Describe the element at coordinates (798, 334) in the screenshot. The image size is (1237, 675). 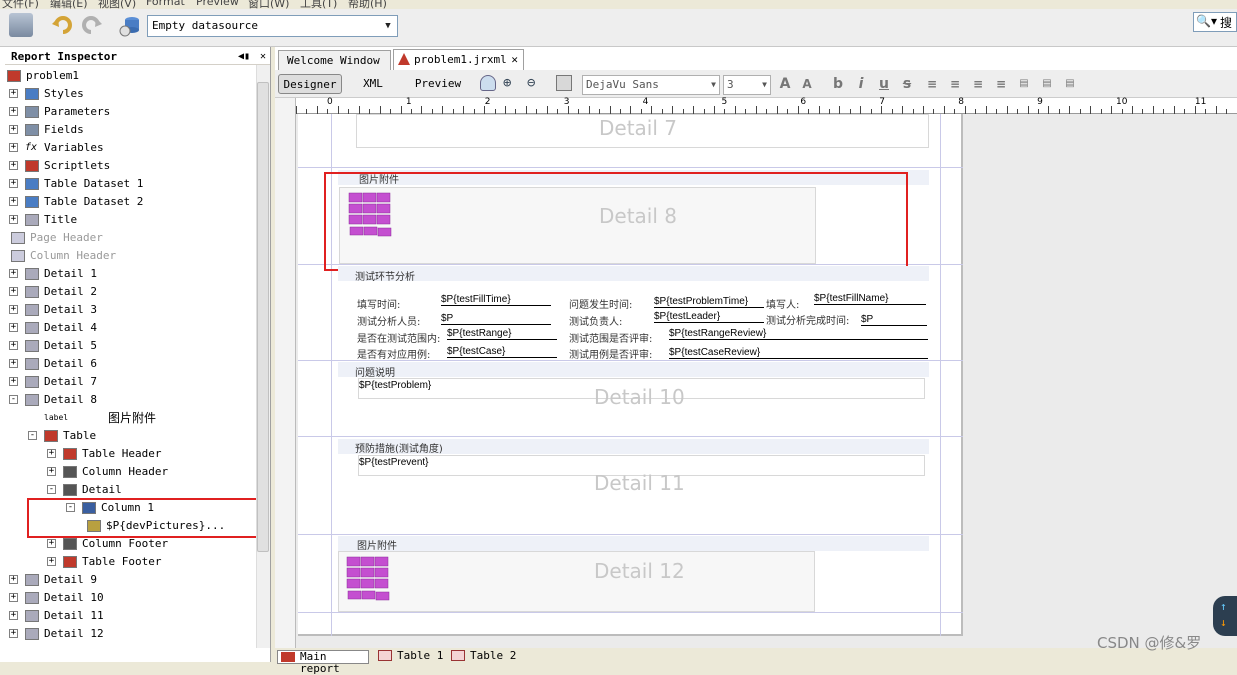
I see `range-review-field: $P{testRangeReview}` at that location.